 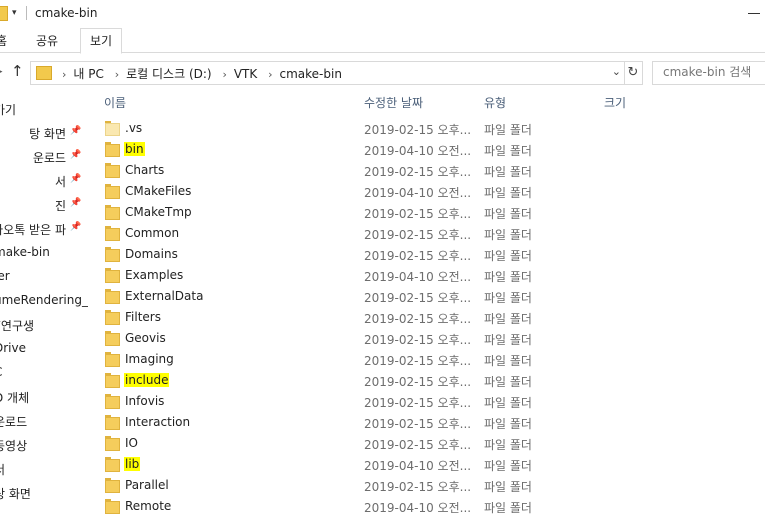 What do you see at coordinates (432, 297) in the screenshot?
I see `file-row: ExternalData 2019-02-15 오후... 파일 폴더` at bounding box center [432, 297].